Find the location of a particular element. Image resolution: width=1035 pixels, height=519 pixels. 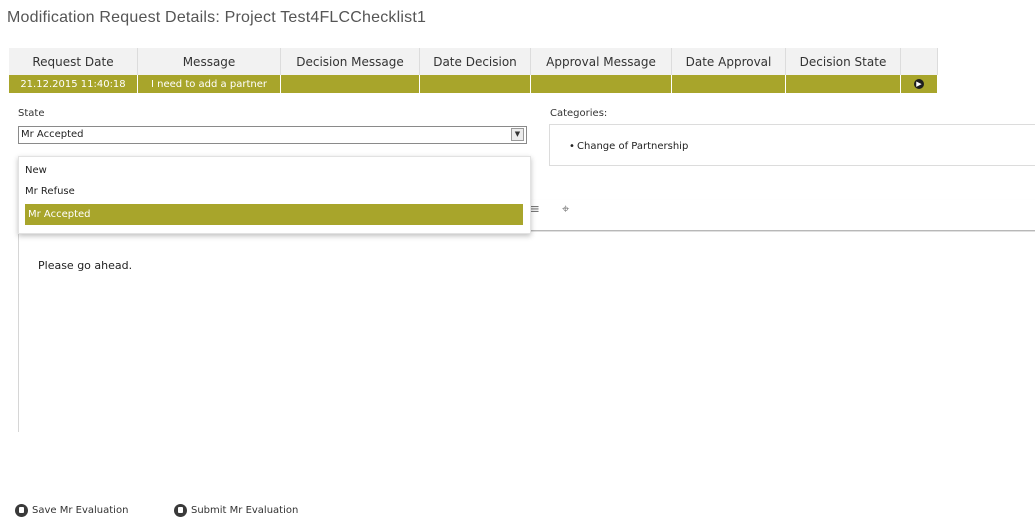

col-actions is located at coordinates (919, 61).